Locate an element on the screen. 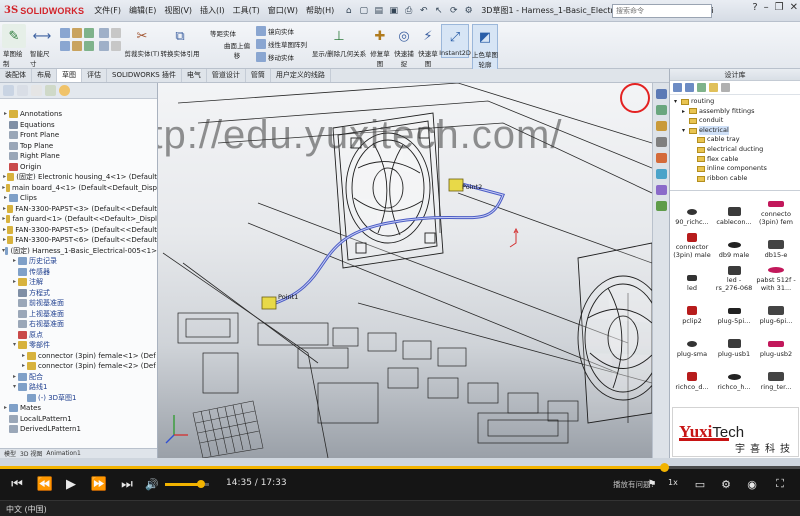  quick-snaps-button: ◎ 快速捕捉 is located at coordinates (404, 46).